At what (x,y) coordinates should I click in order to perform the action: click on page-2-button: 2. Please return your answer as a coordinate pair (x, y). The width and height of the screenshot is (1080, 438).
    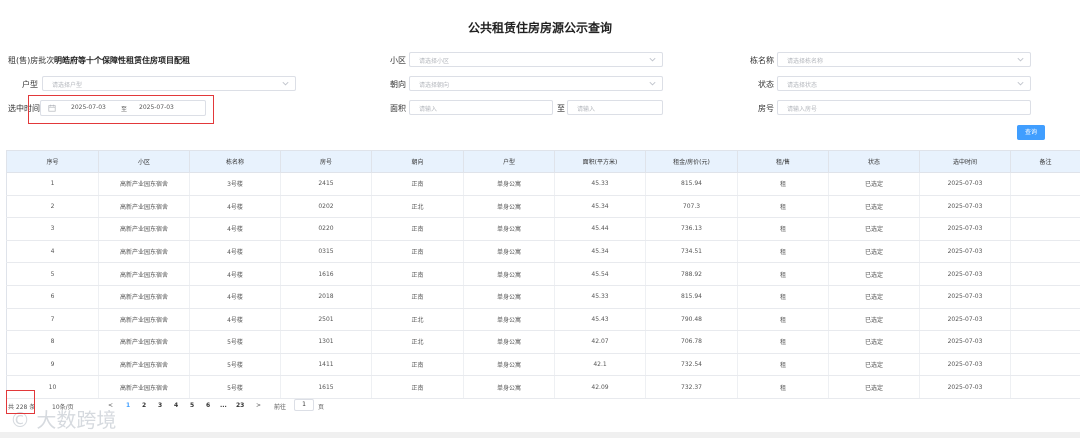
    Looking at the image, I should click on (144, 405).